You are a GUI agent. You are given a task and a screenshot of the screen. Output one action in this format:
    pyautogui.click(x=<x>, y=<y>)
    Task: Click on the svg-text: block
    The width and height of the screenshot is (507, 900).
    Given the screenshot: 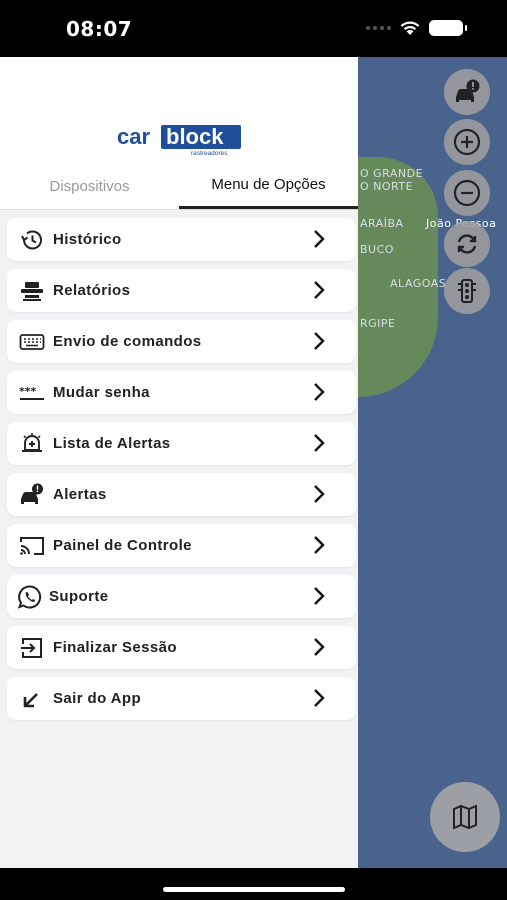 What is the action you would take?
    pyautogui.click(x=195, y=136)
    